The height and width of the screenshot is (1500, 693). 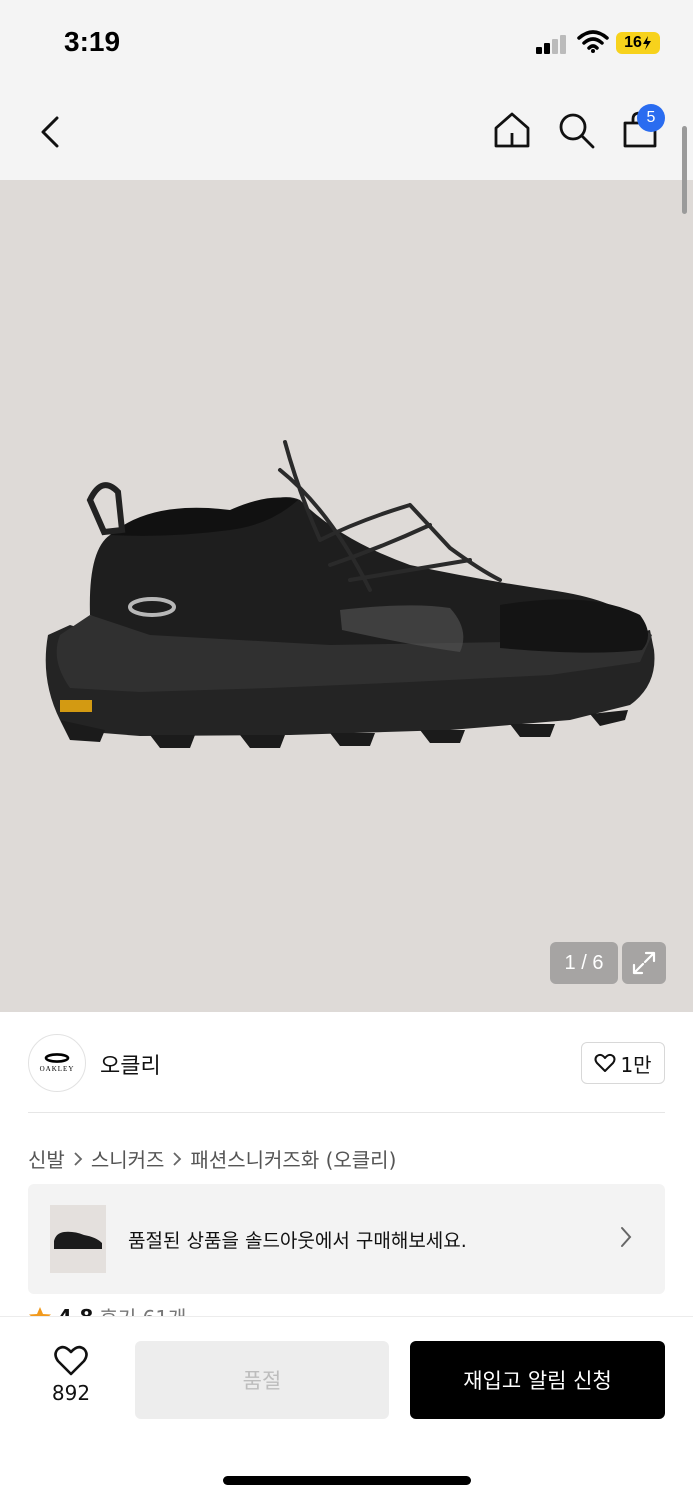 I want to click on expand-icon, so click(x=644, y=963).